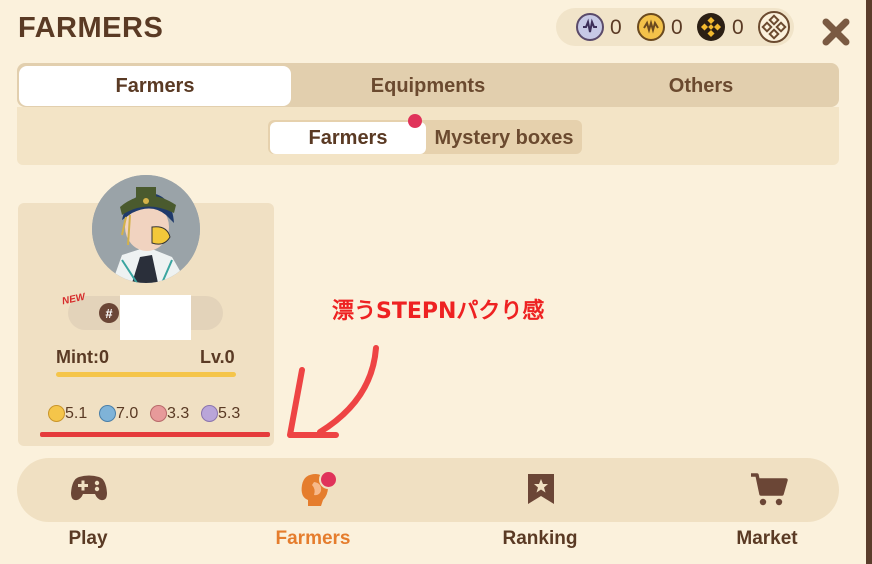 This screenshot has width=872, height=564. Describe the element at coordinates (56, 413) in the screenshot. I see `stat-yellow-icon` at that location.